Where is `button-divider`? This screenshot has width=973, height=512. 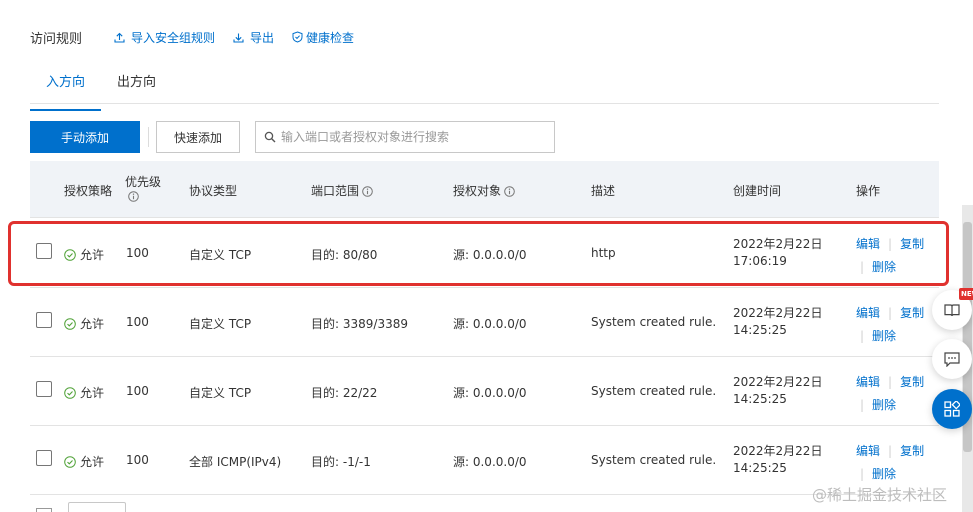
button-divider is located at coordinates (148, 137).